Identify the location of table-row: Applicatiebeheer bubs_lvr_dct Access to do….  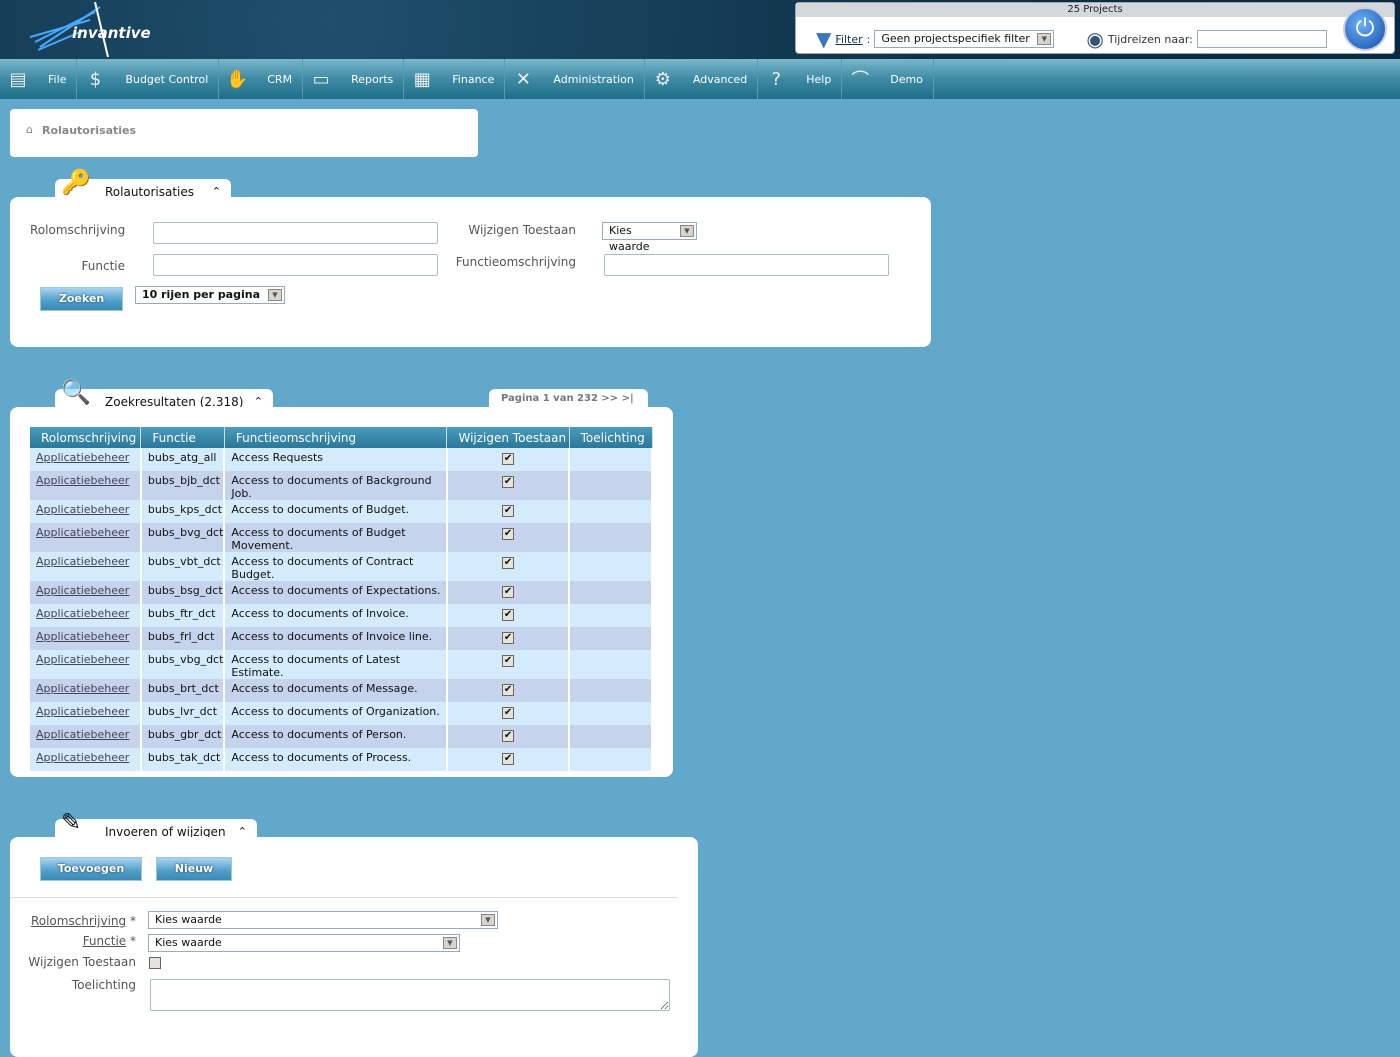
(341, 713).